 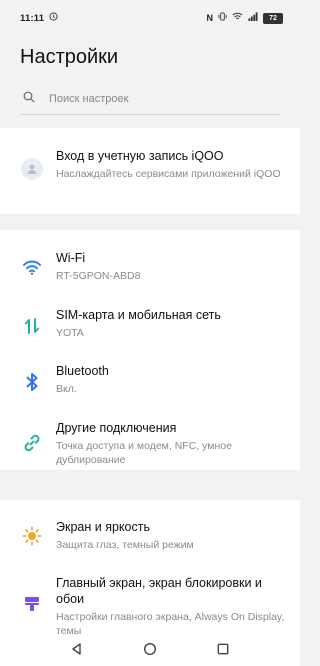 I want to click on recents-icon, so click(x=223, y=651).